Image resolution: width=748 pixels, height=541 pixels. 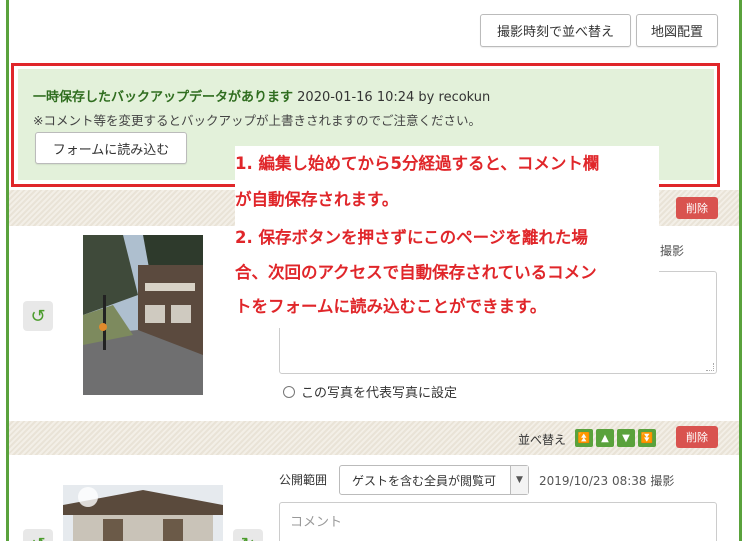 I want to click on photo-thumbnail, so click(x=143, y=315).